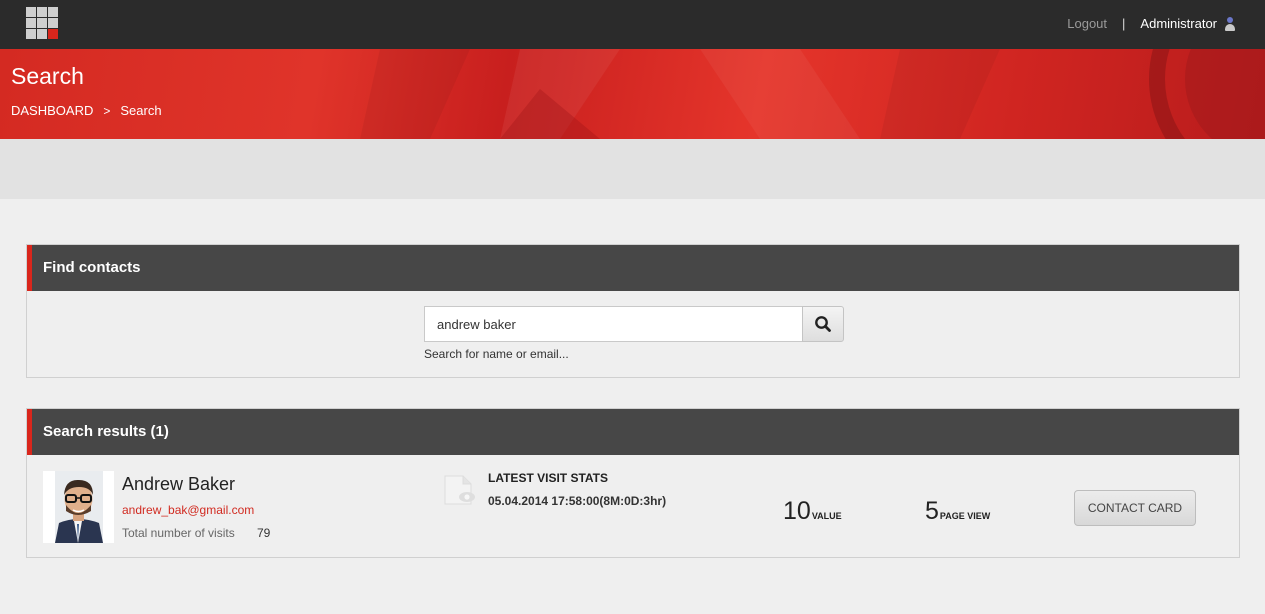  I want to click on search-box, so click(634, 324).